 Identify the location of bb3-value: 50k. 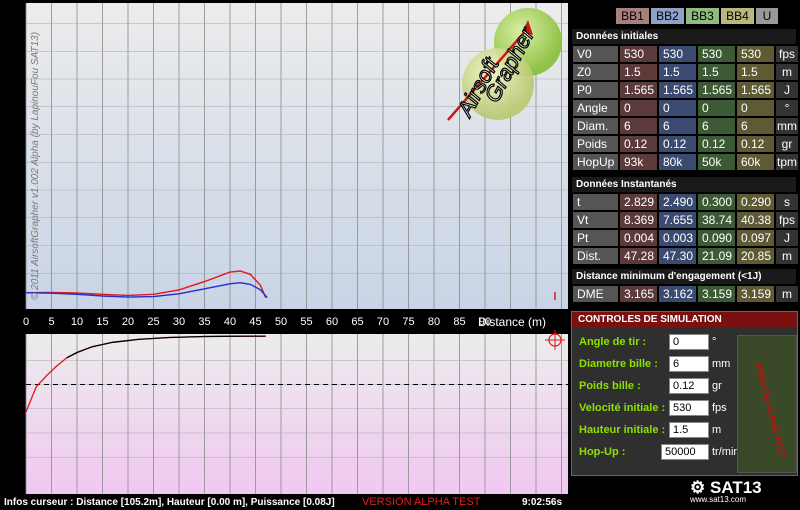
(716, 162).